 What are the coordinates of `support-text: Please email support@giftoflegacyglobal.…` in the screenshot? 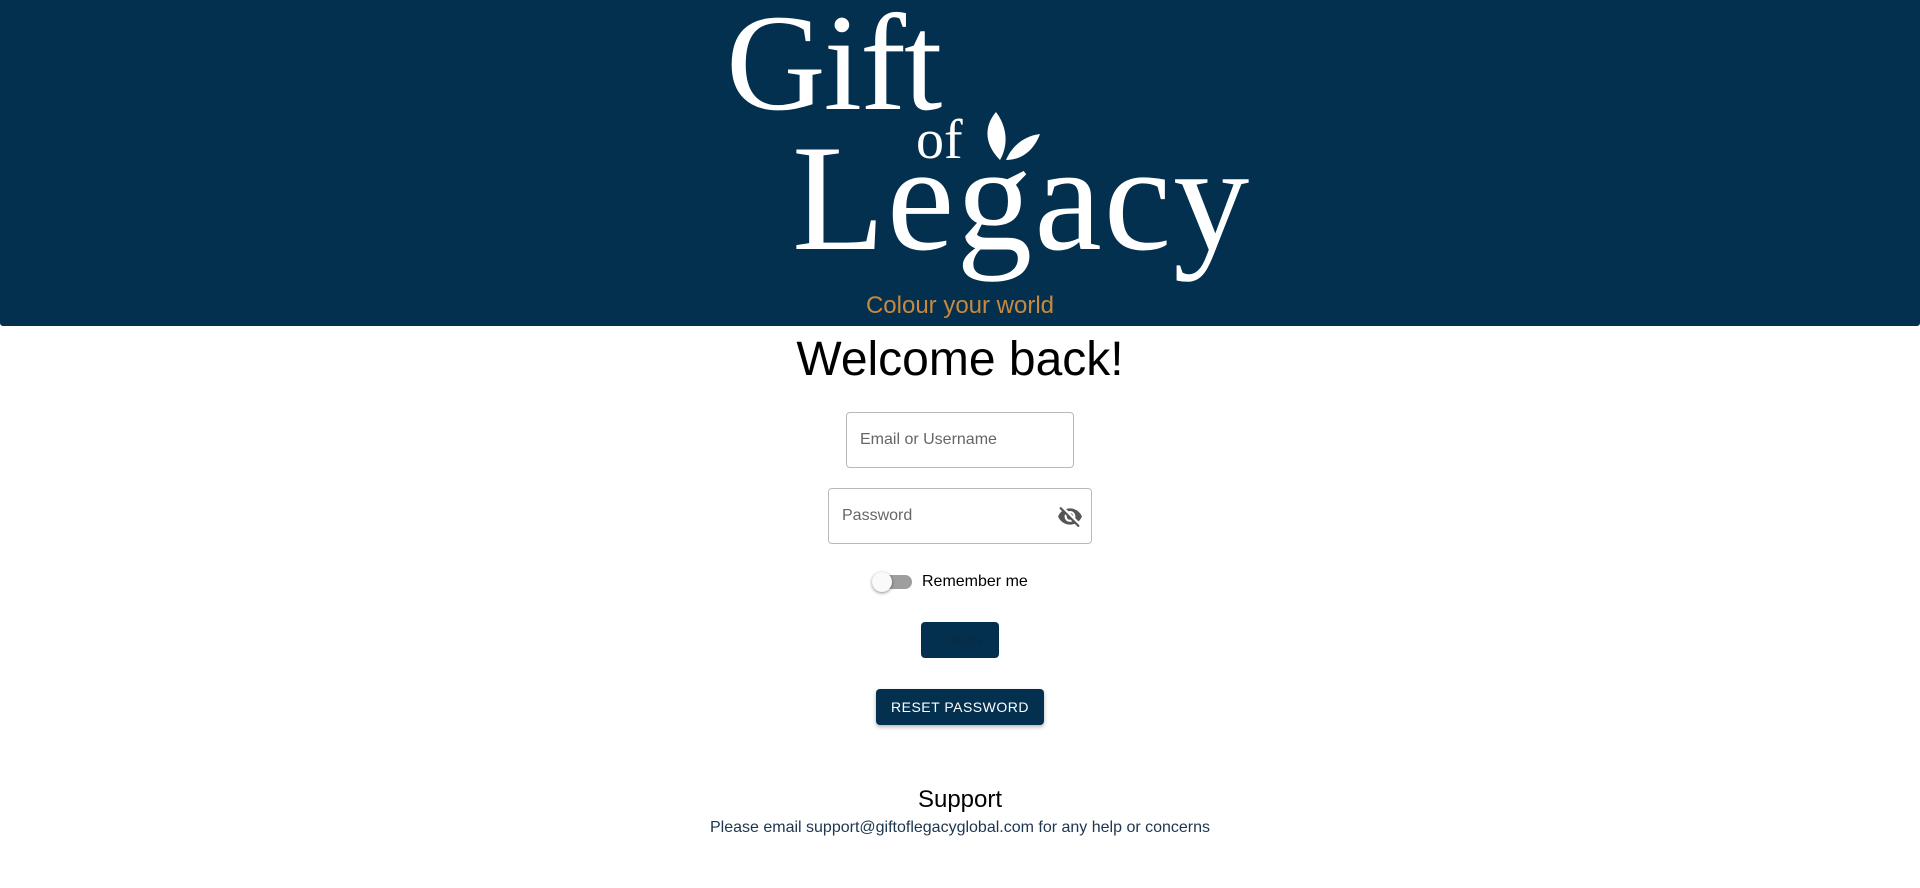 It's located at (960, 827).